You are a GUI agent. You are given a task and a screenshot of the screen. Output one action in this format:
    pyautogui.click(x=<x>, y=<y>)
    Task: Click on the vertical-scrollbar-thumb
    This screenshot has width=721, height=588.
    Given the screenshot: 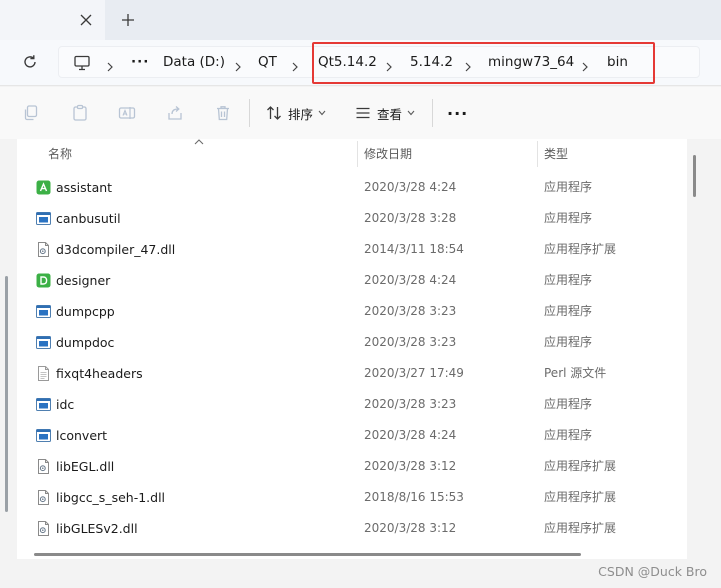 What is the action you would take?
    pyautogui.click(x=694, y=176)
    